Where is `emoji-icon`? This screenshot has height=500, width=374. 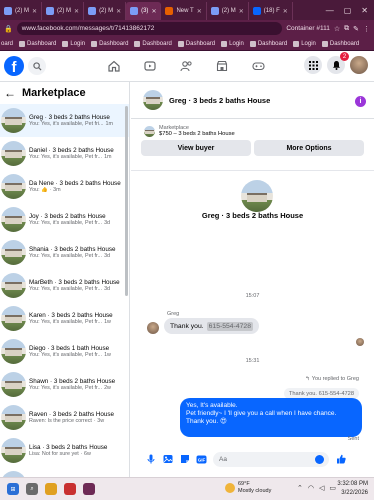 emoji-icon is located at coordinates (319, 459).